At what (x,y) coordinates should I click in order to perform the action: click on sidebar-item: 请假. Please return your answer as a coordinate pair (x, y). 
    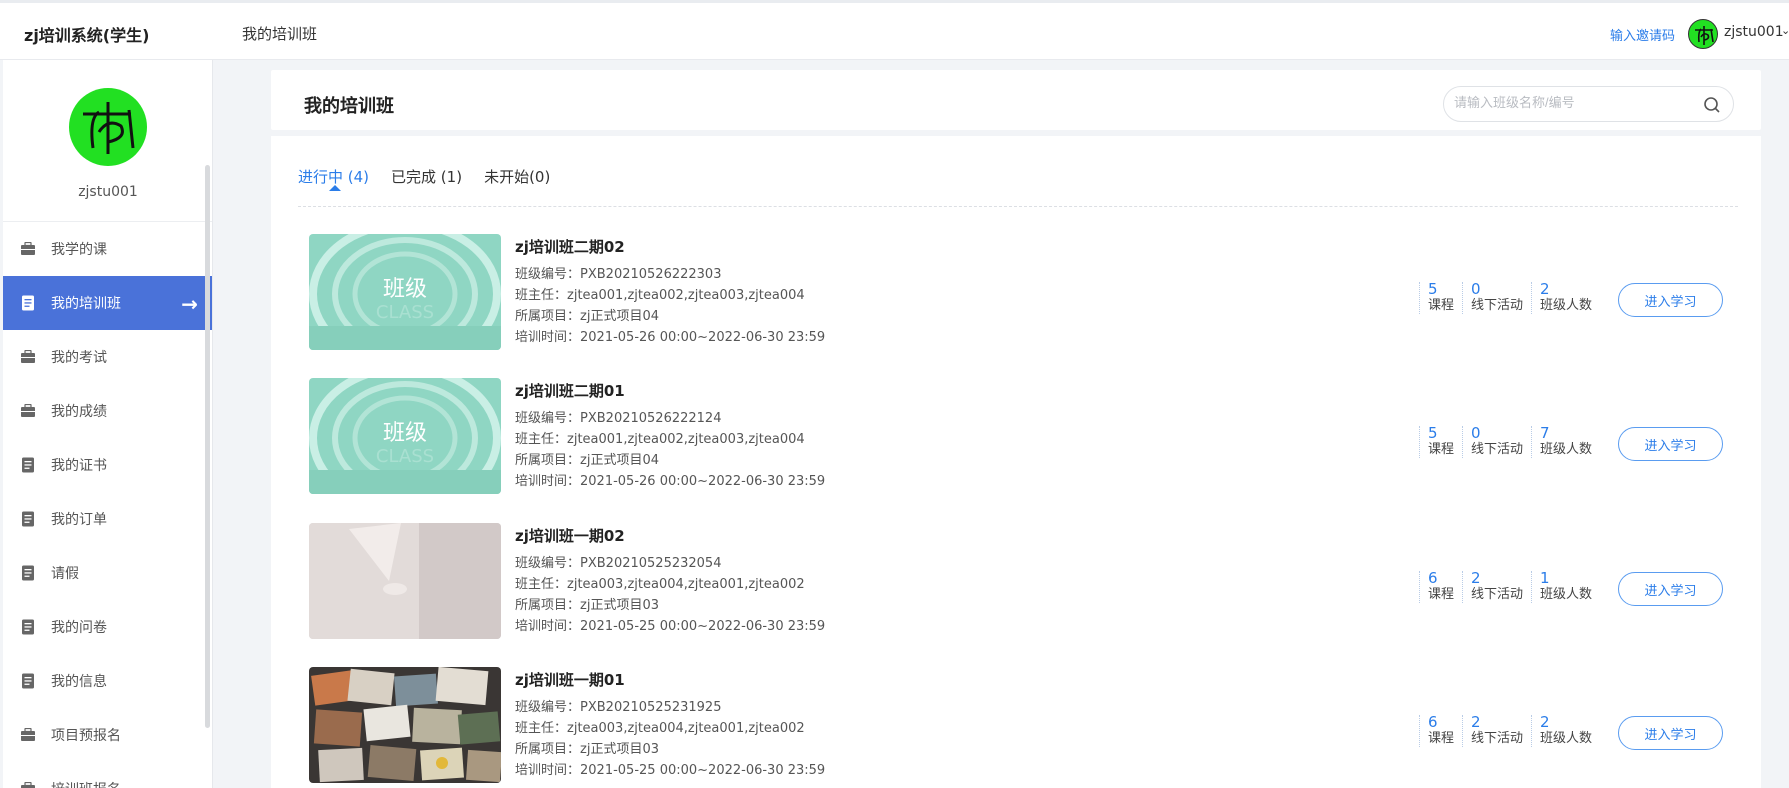
    Looking at the image, I should click on (107, 573).